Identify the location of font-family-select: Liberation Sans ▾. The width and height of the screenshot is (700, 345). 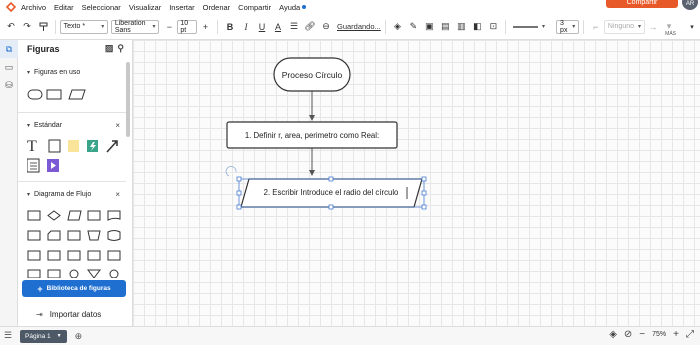
(135, 26).